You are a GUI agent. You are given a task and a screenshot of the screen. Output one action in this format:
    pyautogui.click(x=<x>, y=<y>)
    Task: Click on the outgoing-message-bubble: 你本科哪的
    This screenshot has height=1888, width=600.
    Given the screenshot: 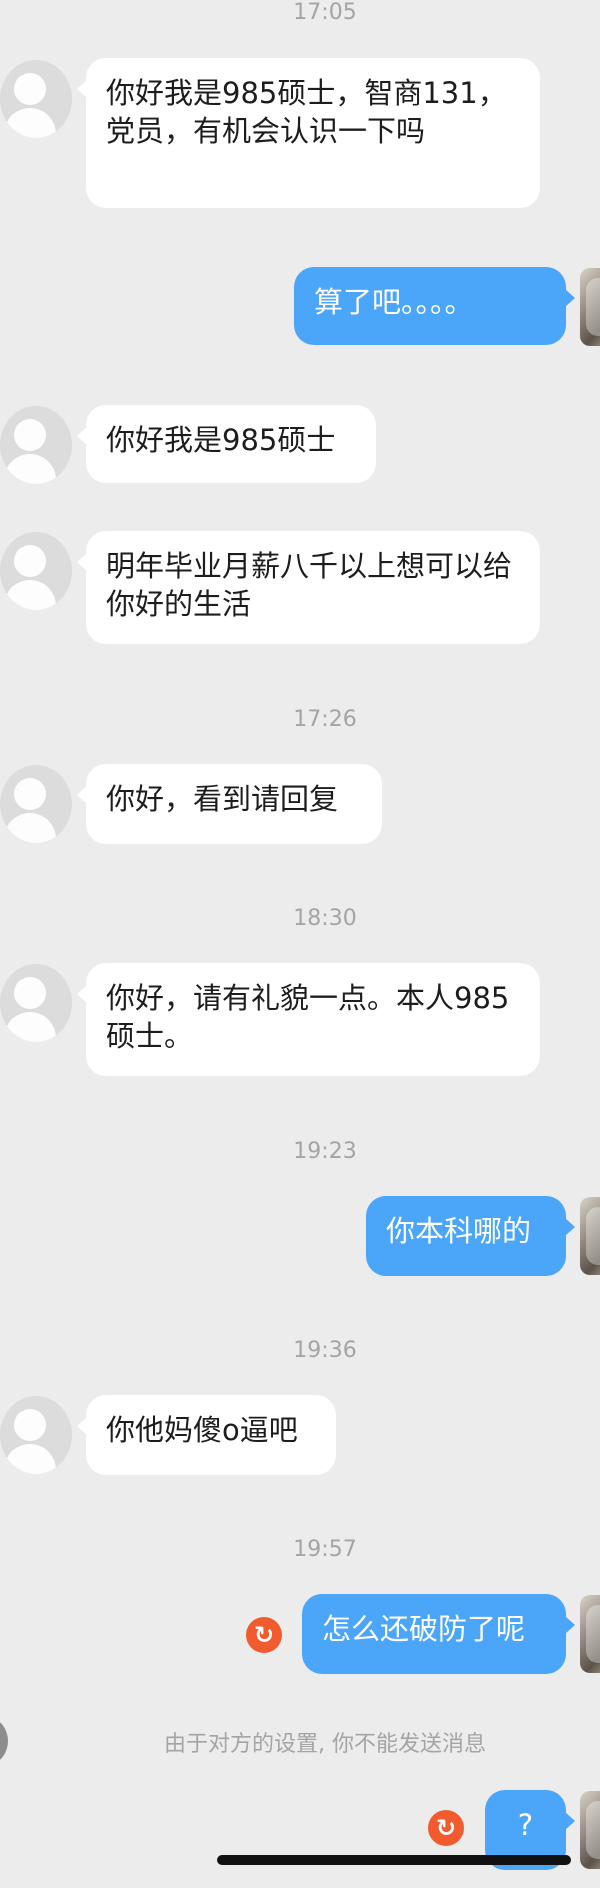 What is the action you would take?
    pyautogui.click(x=470, y=1236)
    